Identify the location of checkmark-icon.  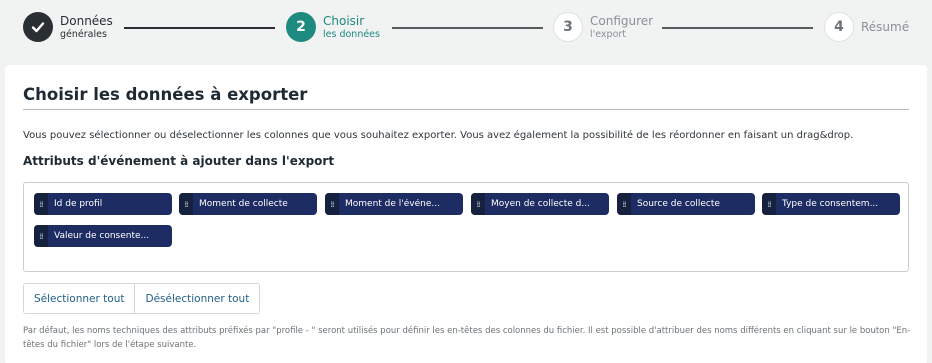
(38, 27).